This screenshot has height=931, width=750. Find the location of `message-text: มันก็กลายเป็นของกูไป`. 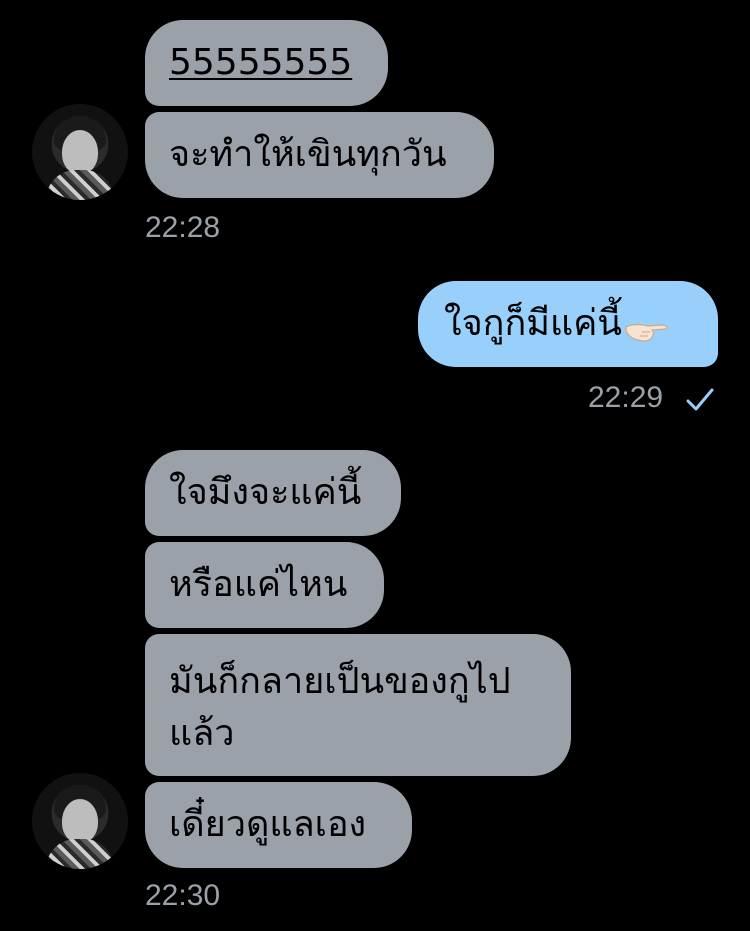

message-text: มันก็กลายเป็นของกูไป is located at coordinates (340, 681).